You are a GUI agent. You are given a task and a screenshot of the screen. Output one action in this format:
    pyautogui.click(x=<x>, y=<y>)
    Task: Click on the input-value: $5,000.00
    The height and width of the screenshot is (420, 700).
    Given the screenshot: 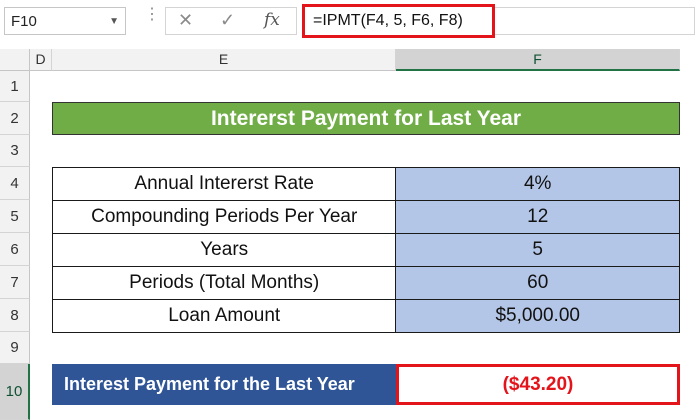 What is the action you would take?
    pyautogui.click(x=537, y=316)
    